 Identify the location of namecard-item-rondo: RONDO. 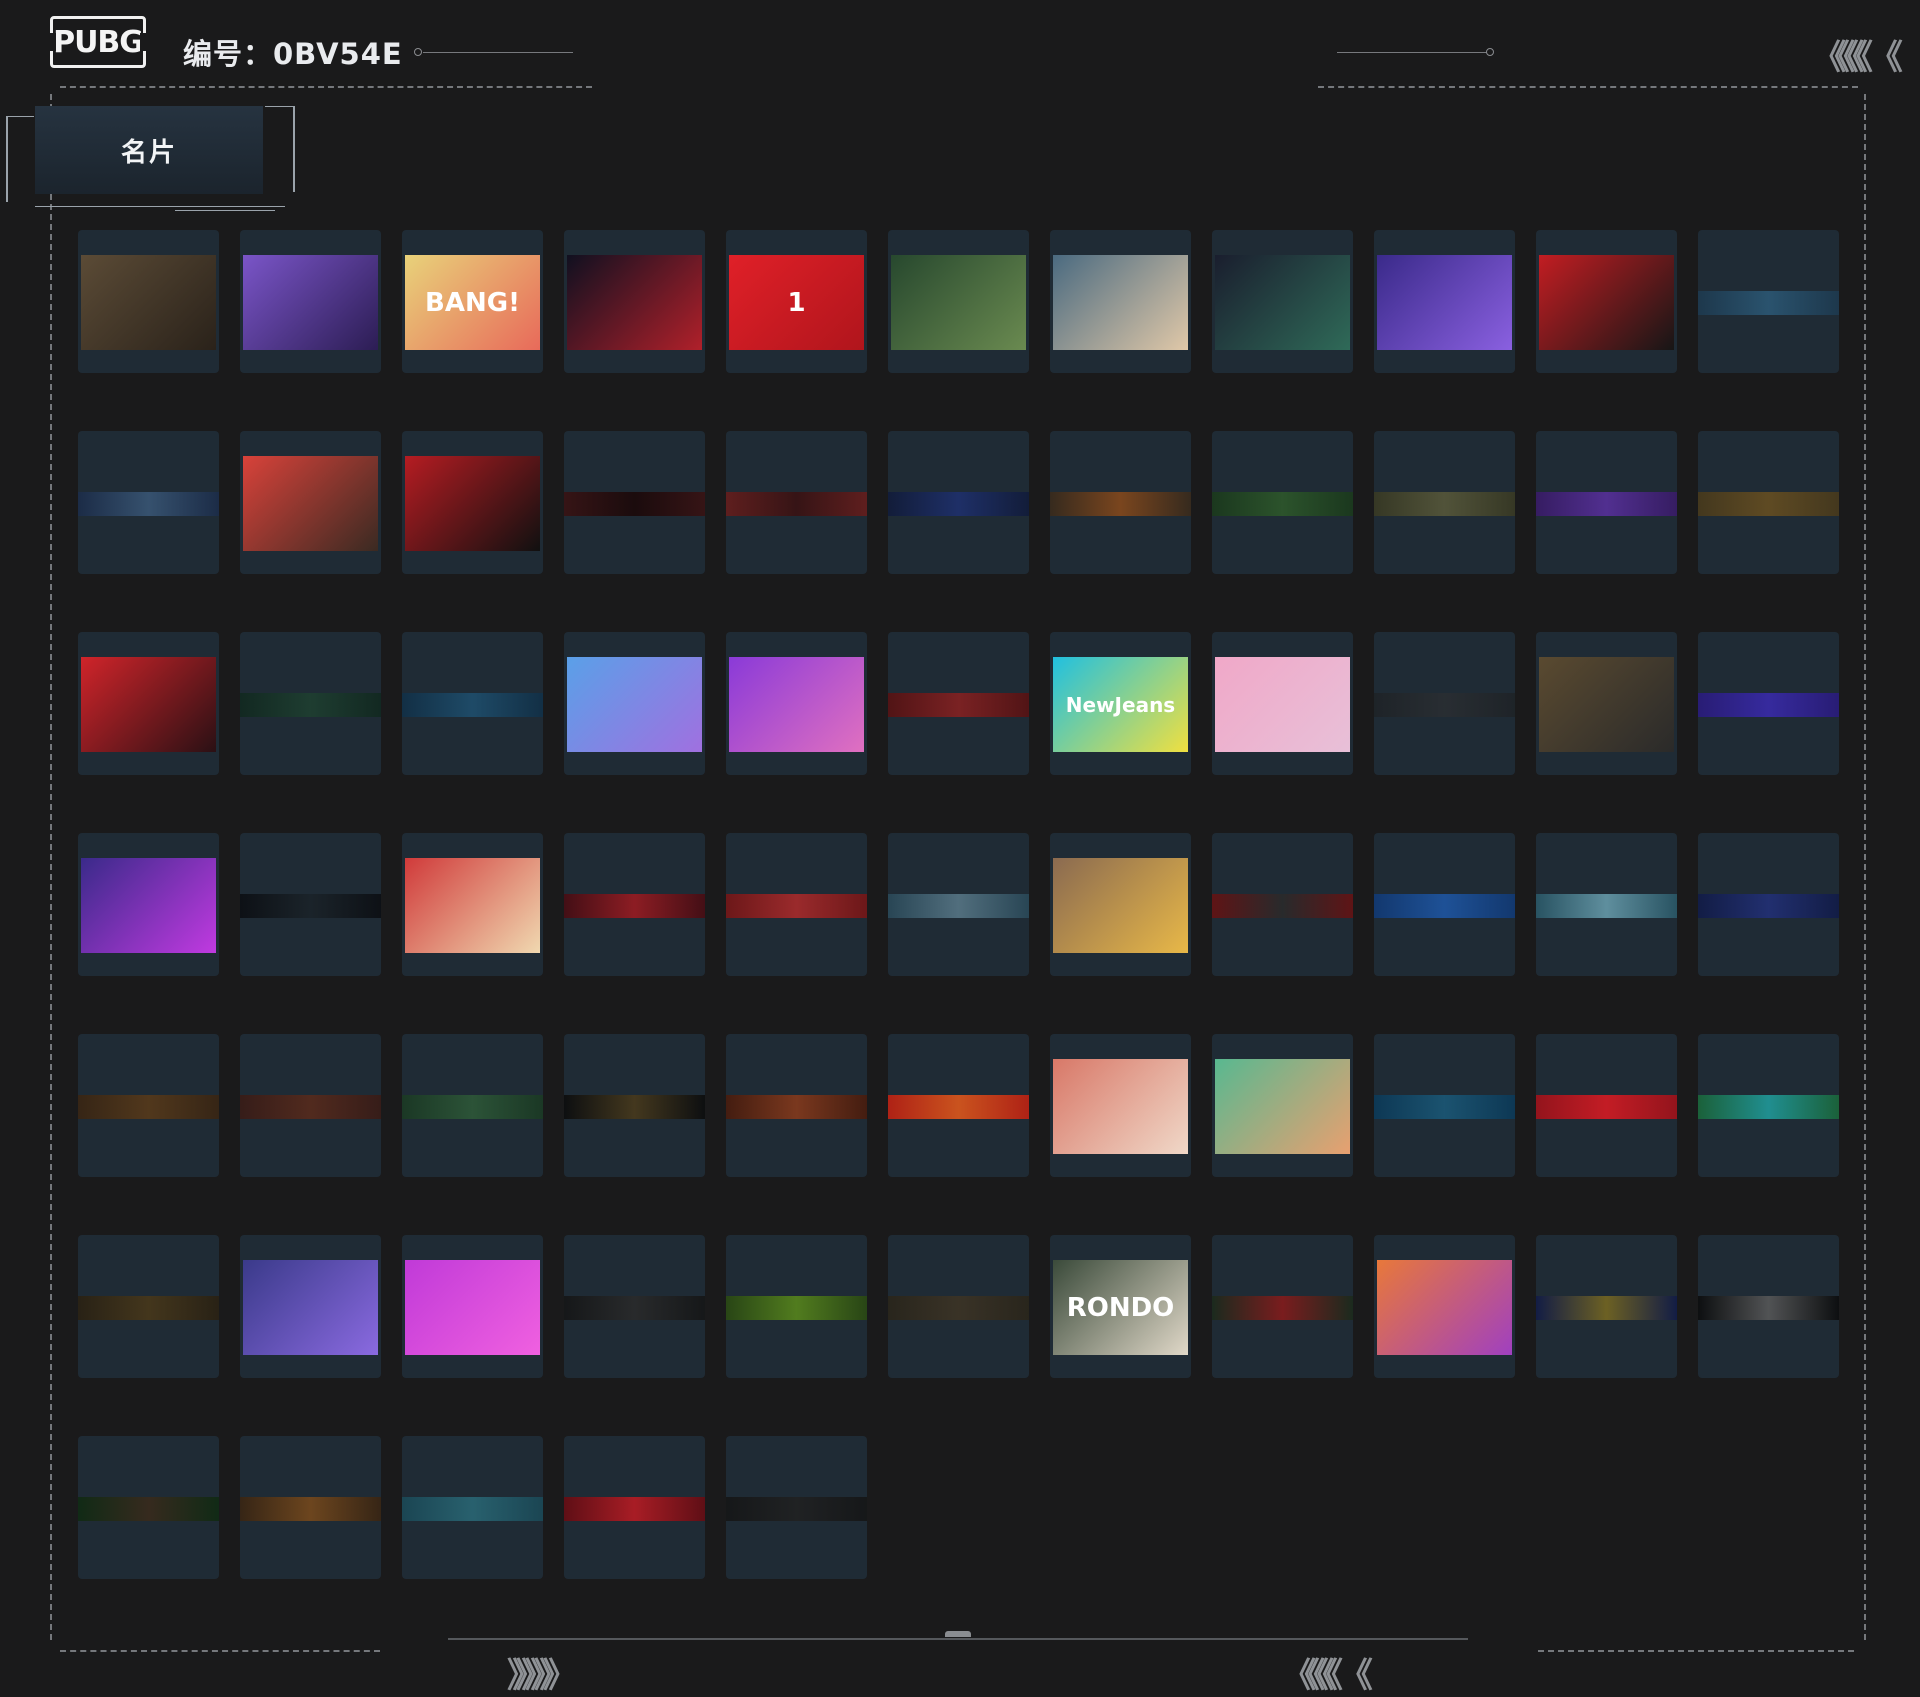
(1120, 1306).